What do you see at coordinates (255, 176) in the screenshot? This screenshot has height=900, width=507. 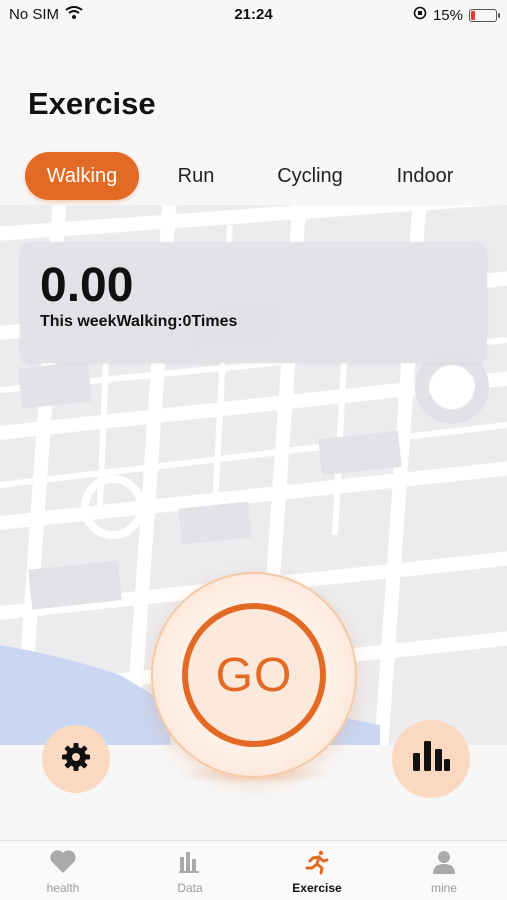 I see `exercise-type-tabs: Walking Run Cycling Indoor` at bounding box center [255, 176].